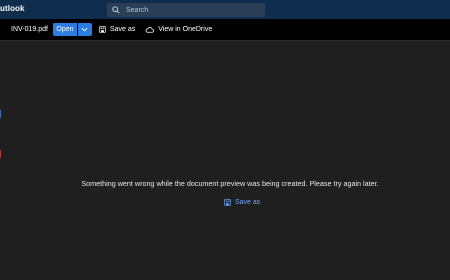 This screenshot has width=450, height=280. I want to click on search-box: Search, so click(186, 10).